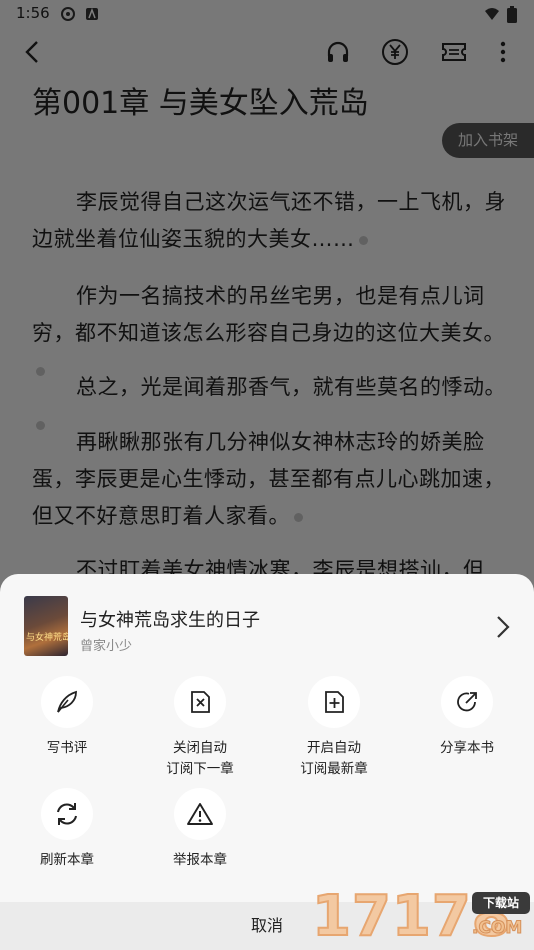  What do you see at coordinates (47, 638) in the screenshot?
I see `book-cover-text: 与女神荒岛` at bounding box center [47, 638].